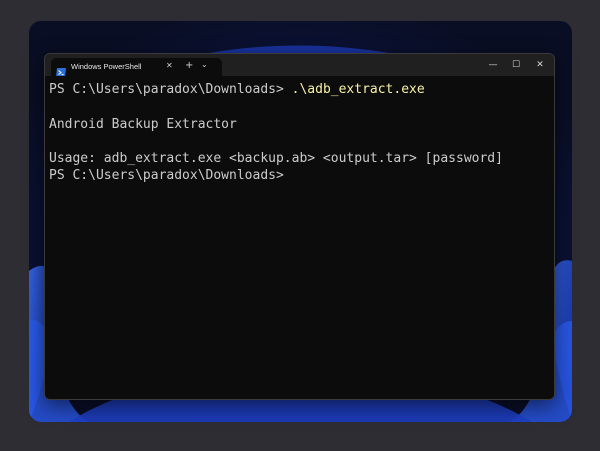  Describe the element at coordinates (204, 65) in the screenshot. I see `chevron-down-icon: ⌄` at that location.